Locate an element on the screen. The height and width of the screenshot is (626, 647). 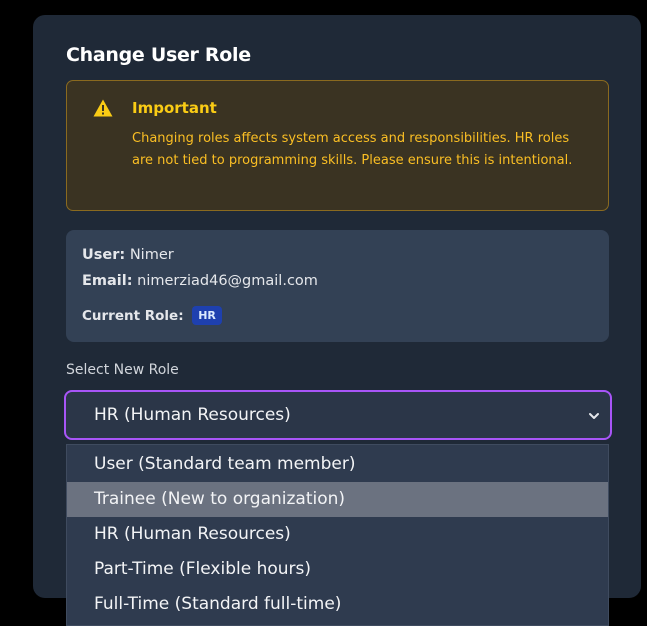
chevron-down-icon is located at coordinates (594, 416).